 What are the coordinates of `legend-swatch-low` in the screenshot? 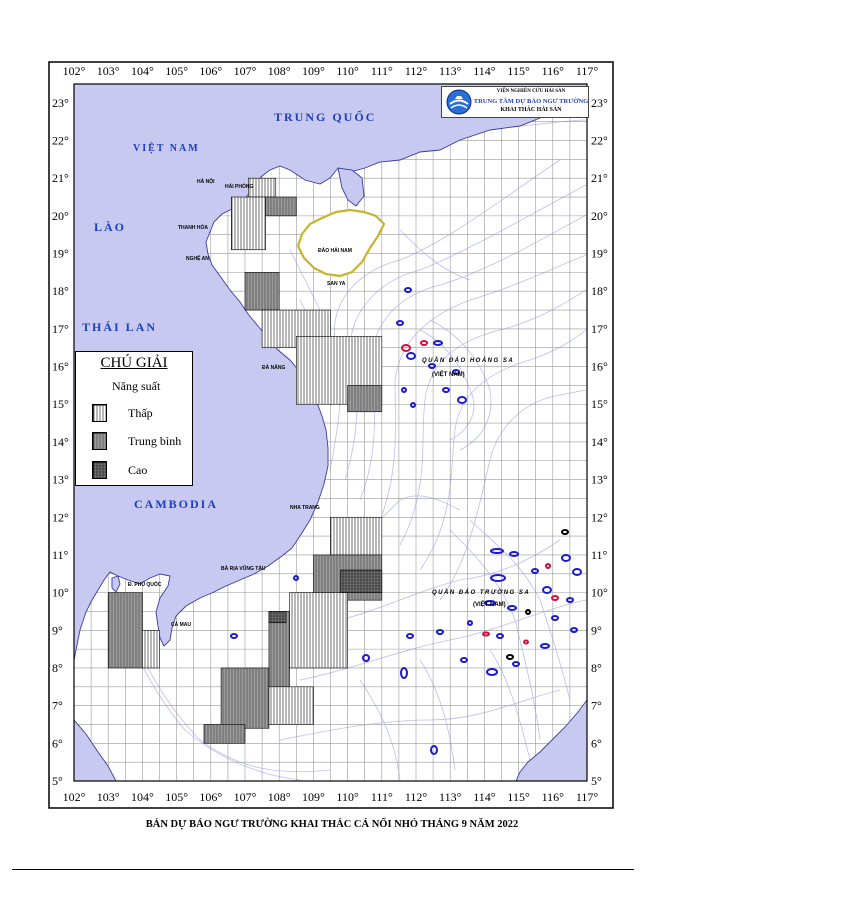 It's located at (99, 413).